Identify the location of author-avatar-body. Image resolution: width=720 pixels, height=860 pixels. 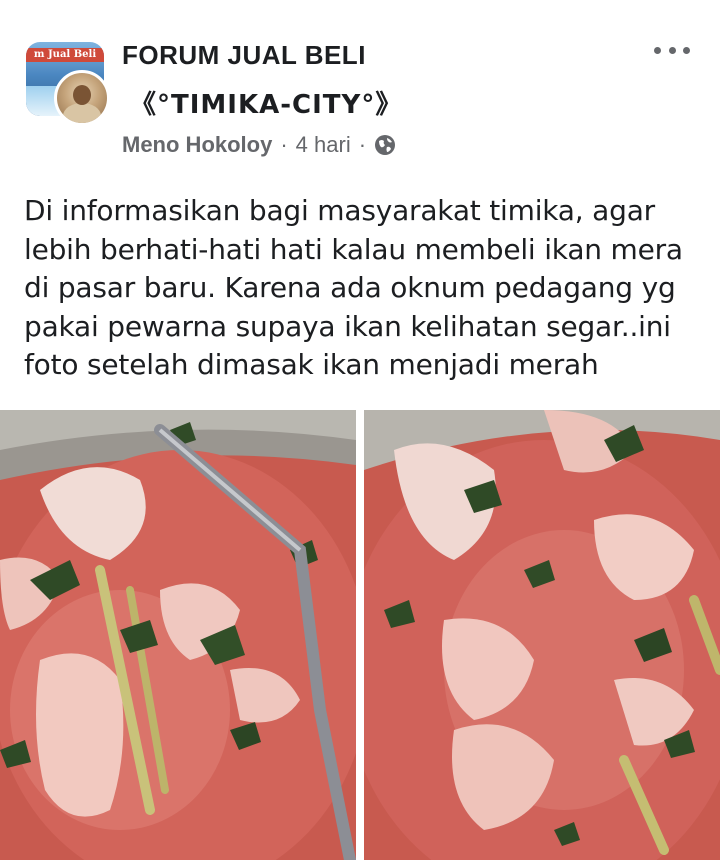
(82, 113).